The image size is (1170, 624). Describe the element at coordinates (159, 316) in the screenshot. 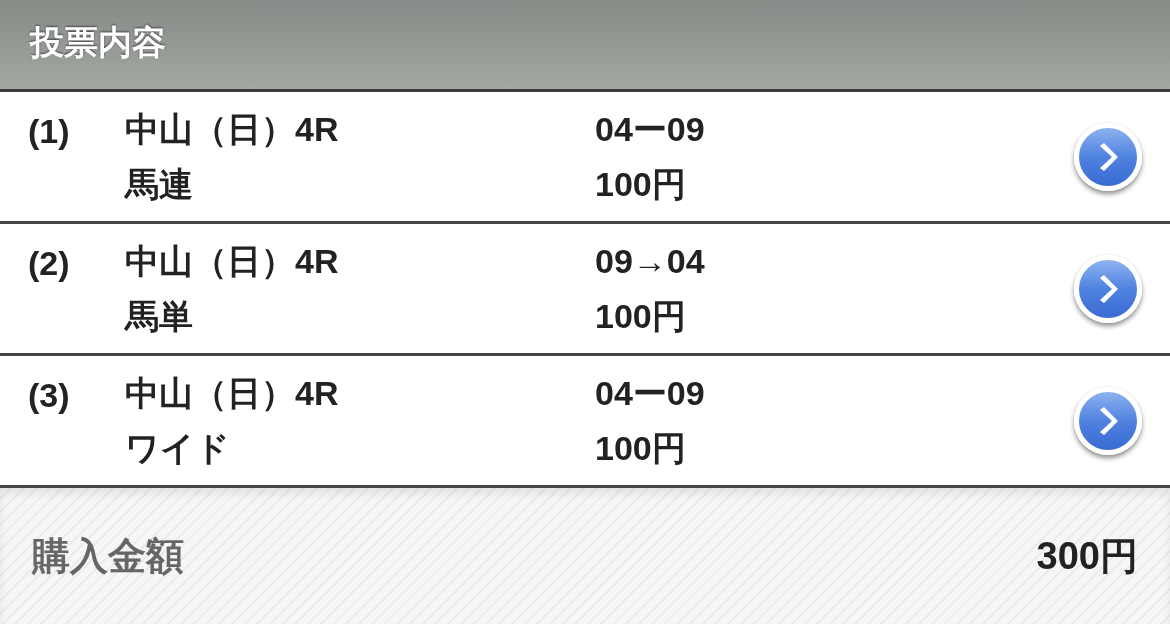

I see `bet-type: 馬単` at that location.